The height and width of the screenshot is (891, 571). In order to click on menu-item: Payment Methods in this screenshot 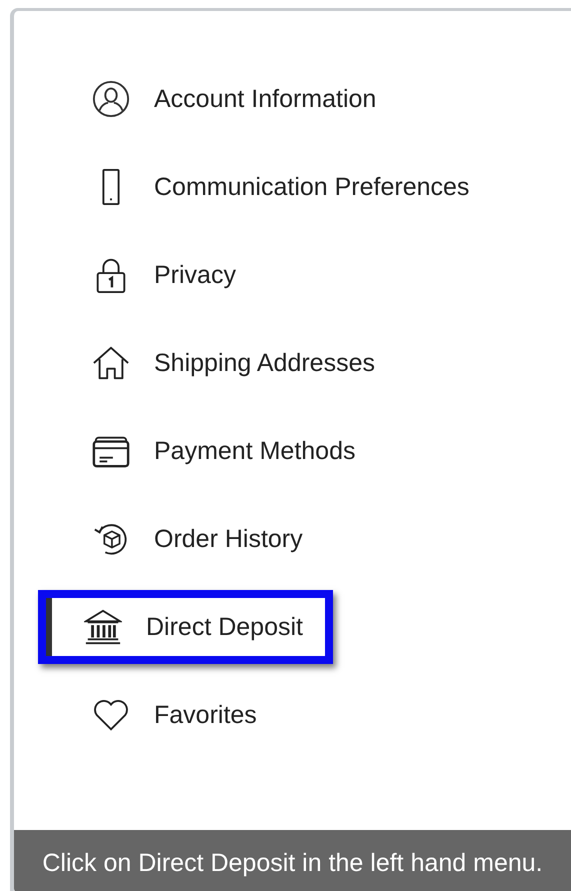, I will do `click(212, 451)`.